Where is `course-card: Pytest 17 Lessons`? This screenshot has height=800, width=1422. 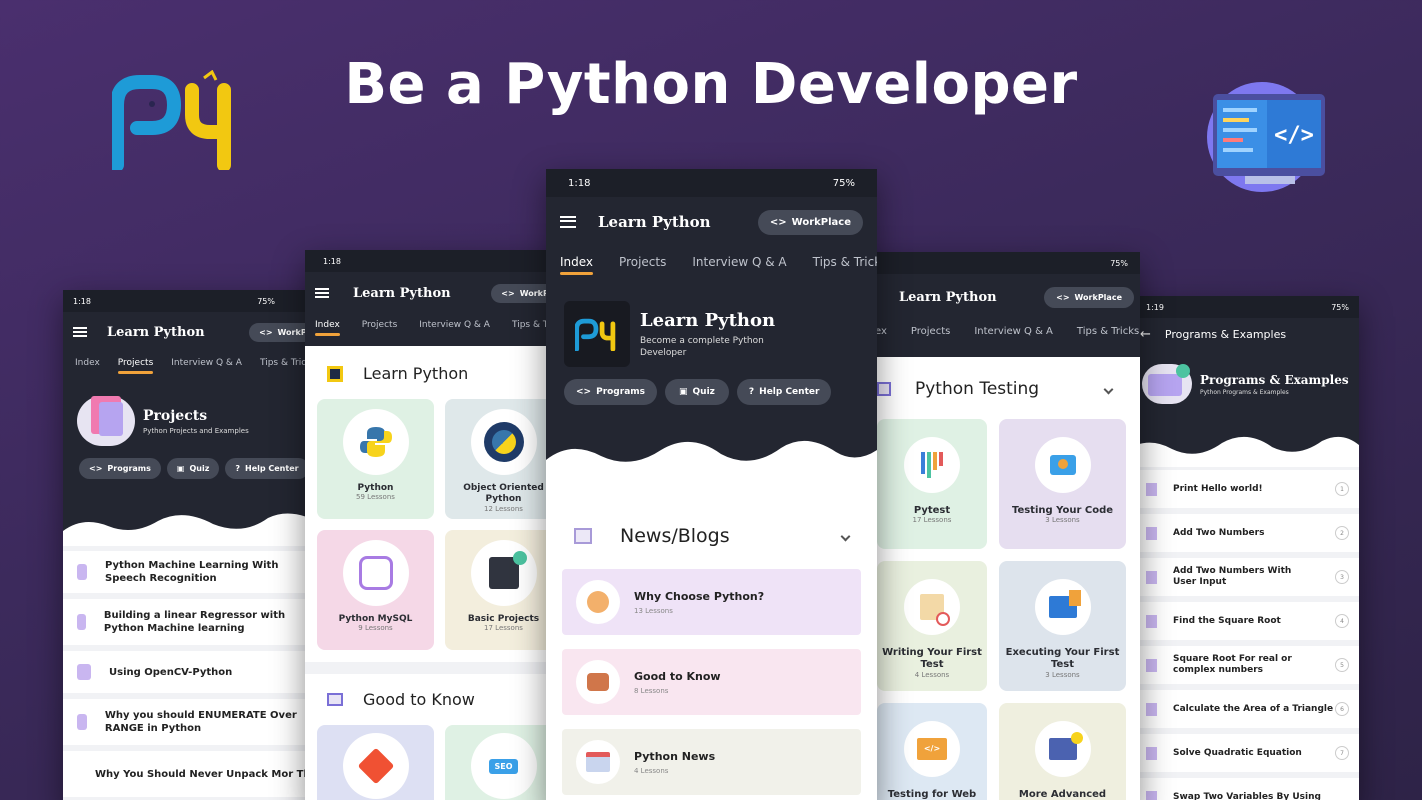
course-card: Pytest 17 Lessons is located at coordinates (932, 484).